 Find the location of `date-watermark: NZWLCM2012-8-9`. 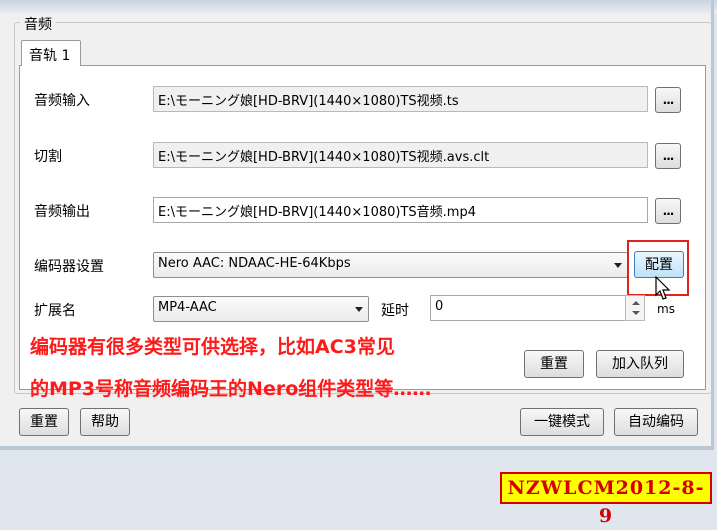

date-watermark: NZWLCM2012-8-9 is located at coordinates (606, 499).